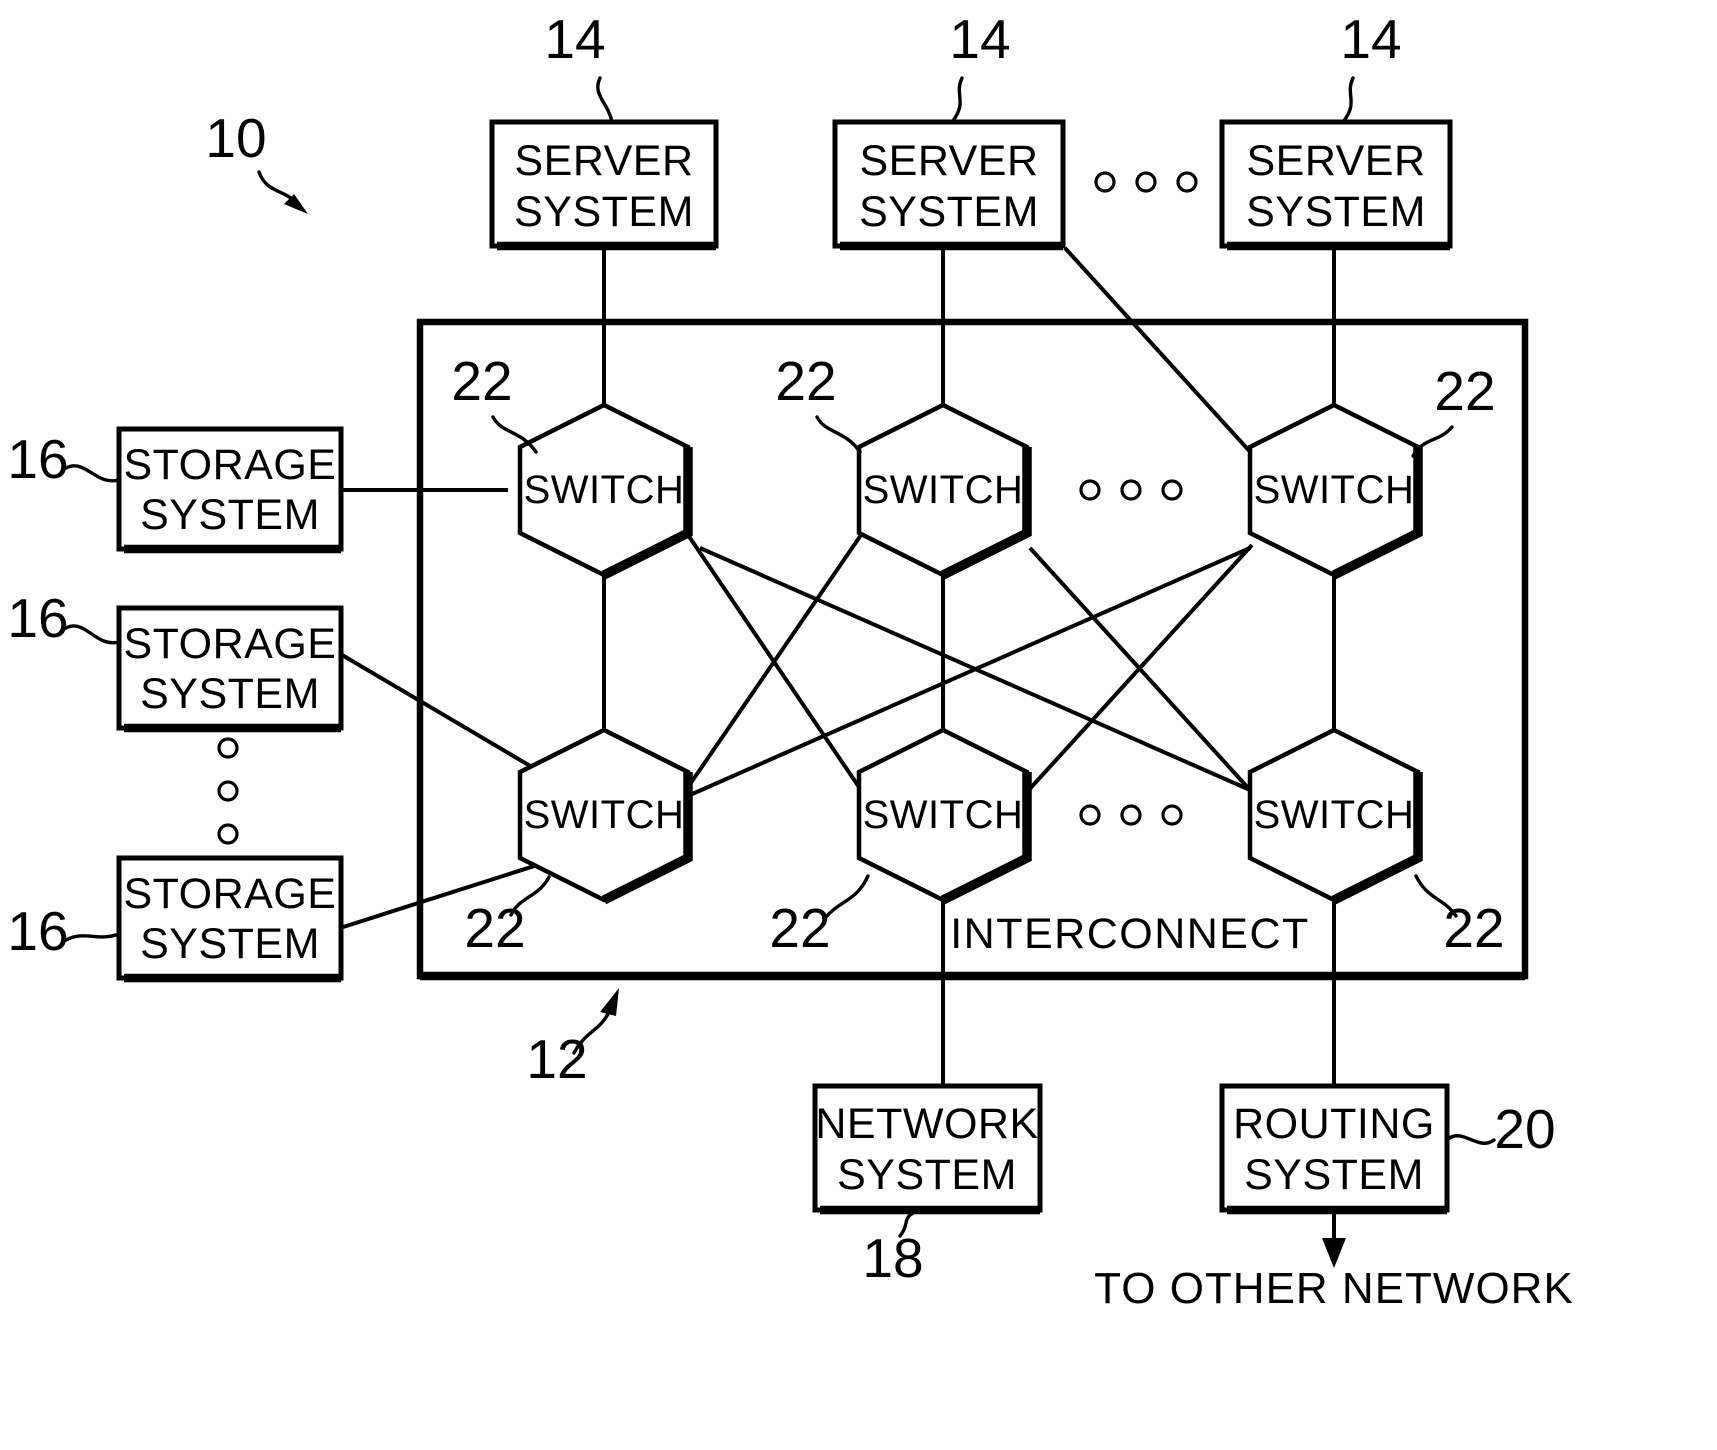 Image resolution: width=1717 pixels, height=1450 pixels. Describe the element at coordinates (556, 1059) in the screenshot. I see `ref-12-label: 12` at that location.